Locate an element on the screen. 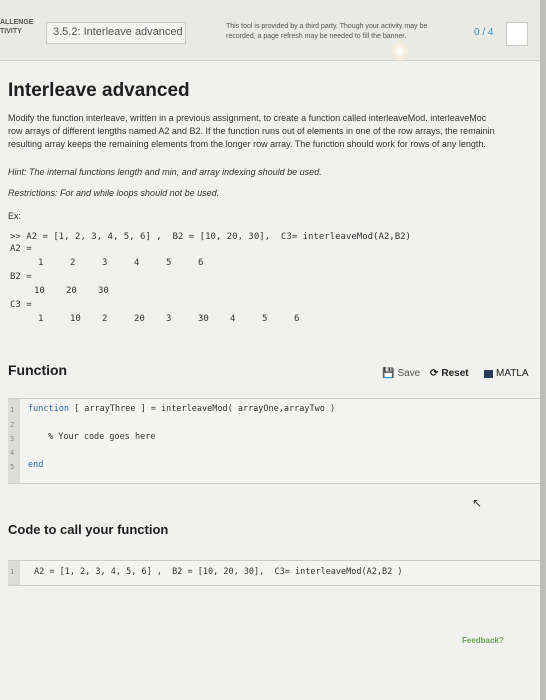  a2-label: A2 = is located at coordinates (21, 249).